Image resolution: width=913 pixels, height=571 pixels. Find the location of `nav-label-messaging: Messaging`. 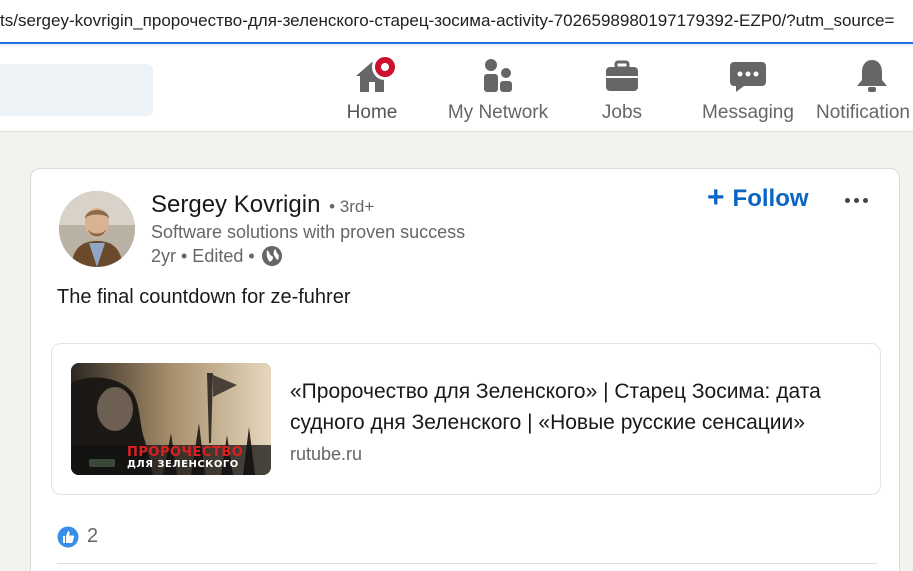

nav-label-messaging: Messaging is located at coordinates (748, 112).